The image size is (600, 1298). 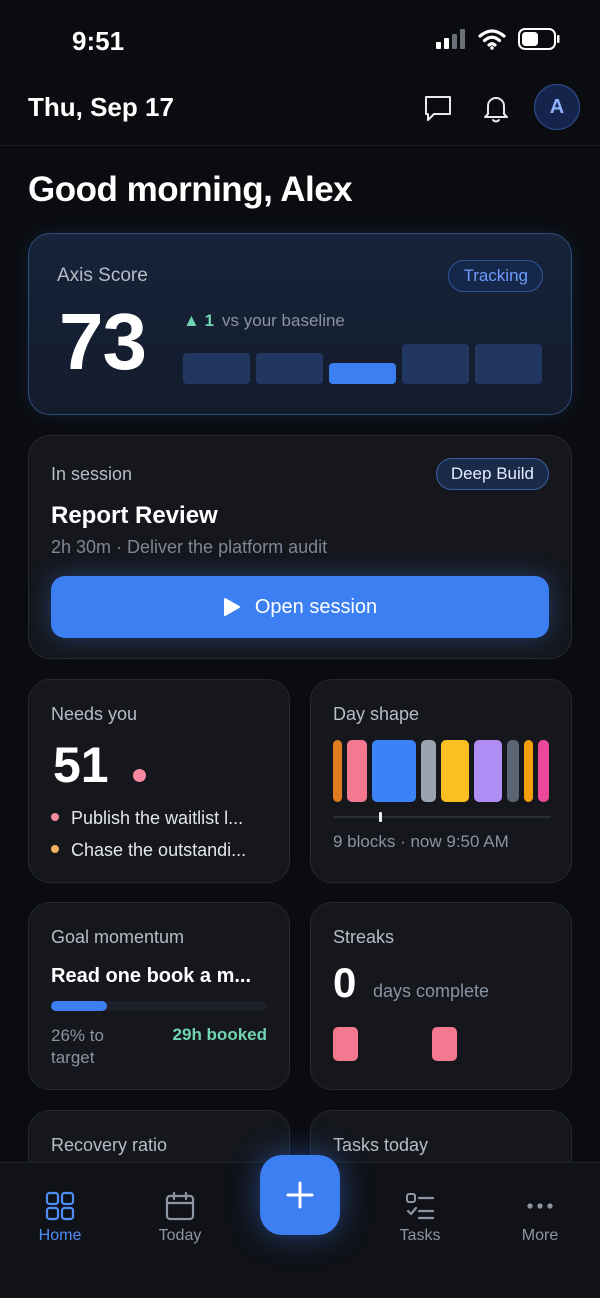 What do you see at coordinates (102, 275) in the screenshot?
I see `axis-score-label: Axis Score` at bounding box center [102, 275].